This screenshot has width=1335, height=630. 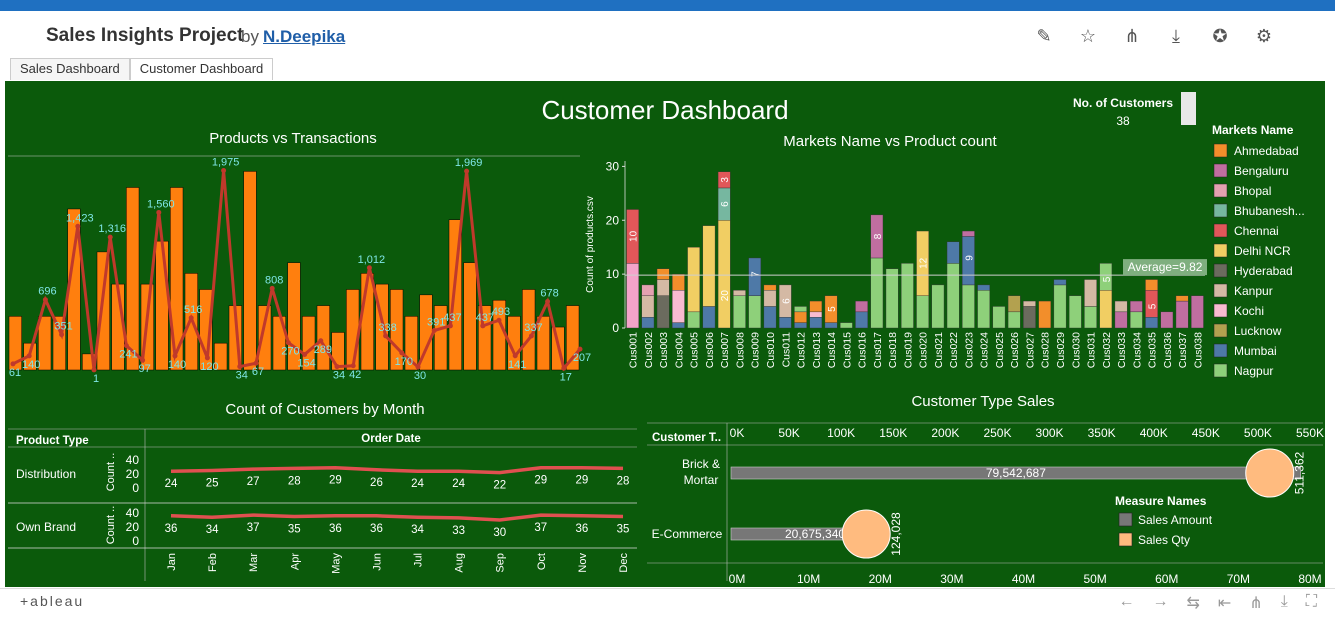 I want to click on chart4-category-label: E-Commerce, so click(x=687, y=534).